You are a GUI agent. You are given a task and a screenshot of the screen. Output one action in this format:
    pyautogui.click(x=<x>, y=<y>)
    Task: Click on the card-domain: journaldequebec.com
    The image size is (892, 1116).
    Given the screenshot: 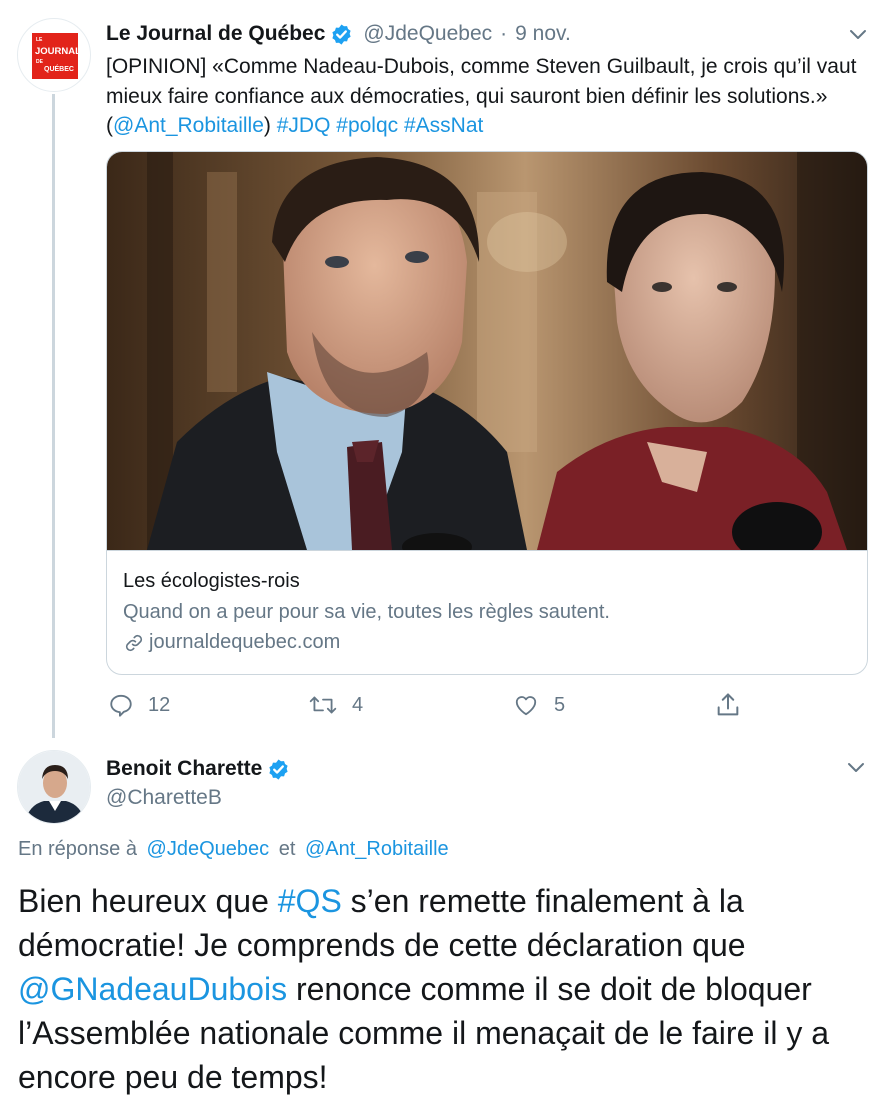 What is the action you would take?
    pyautogui.click(x=231, y=642)
    